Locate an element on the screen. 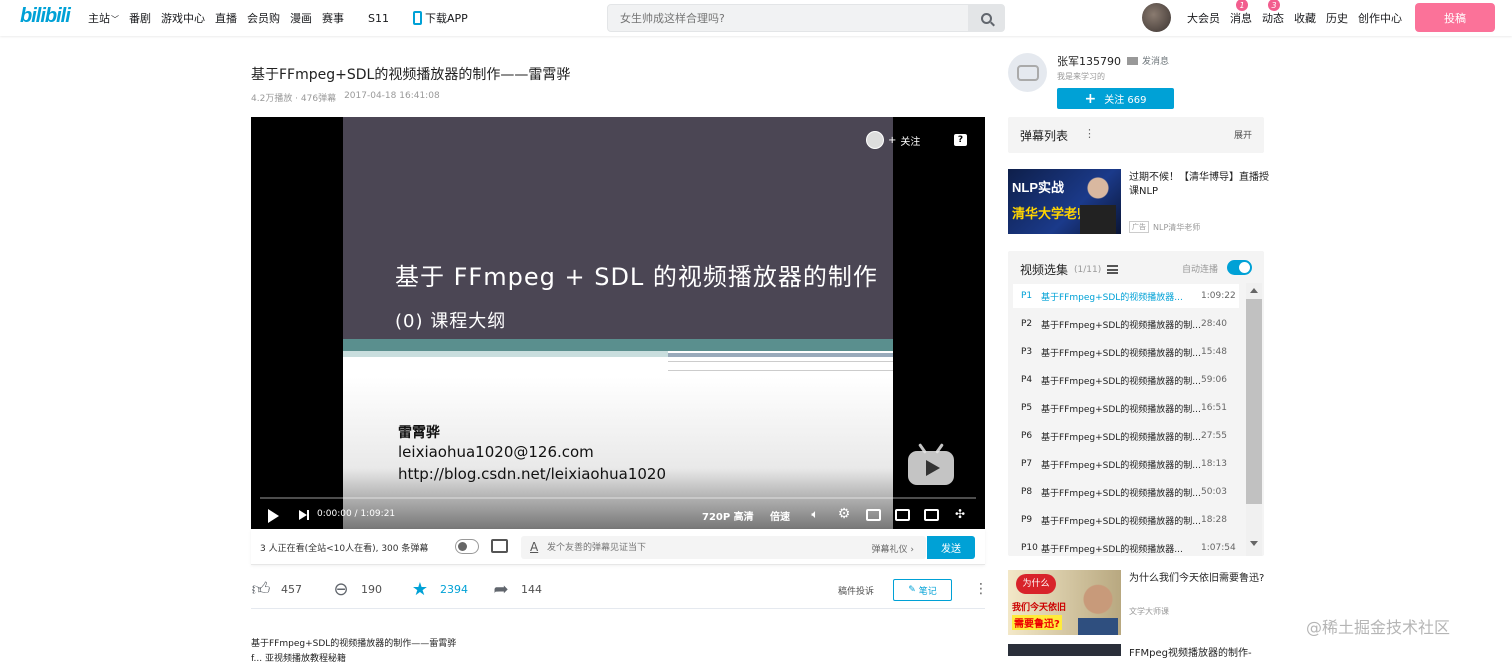  uploader-avatar is located at coordinates (1027, 72).